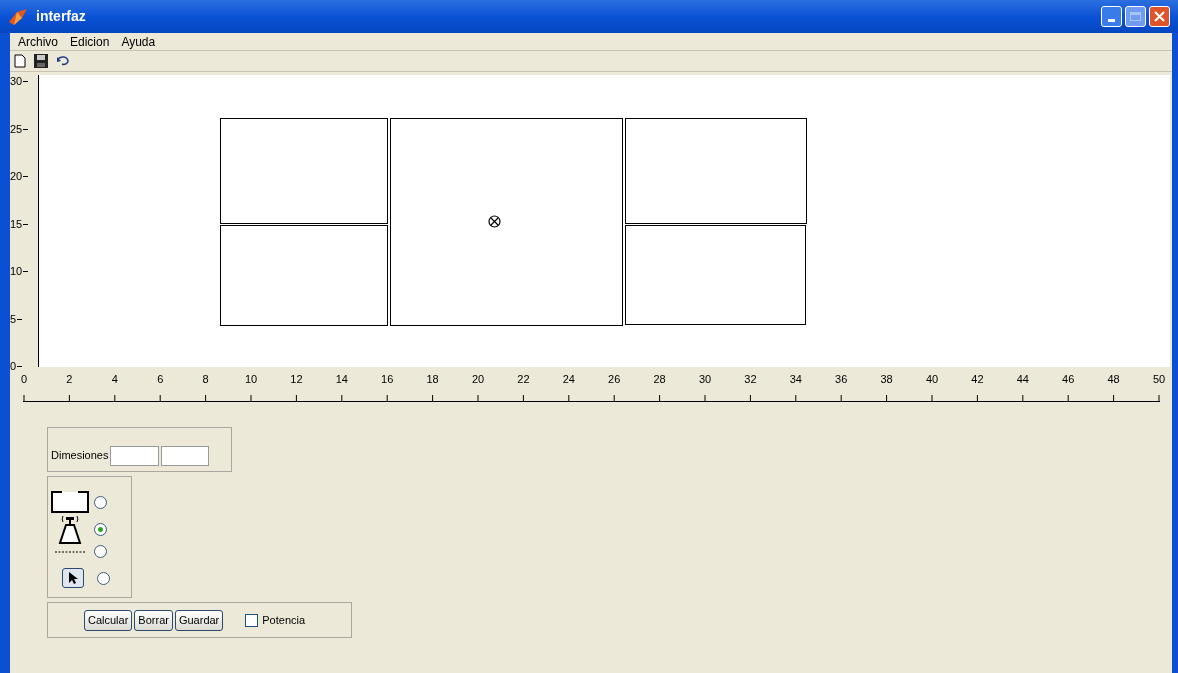 The height and width of the screenshot is (673, 1178). What do you see at coordinates (19, 271) in the screenshot?
I see `y-axis-label: 10` at bounding box center [19, 271].